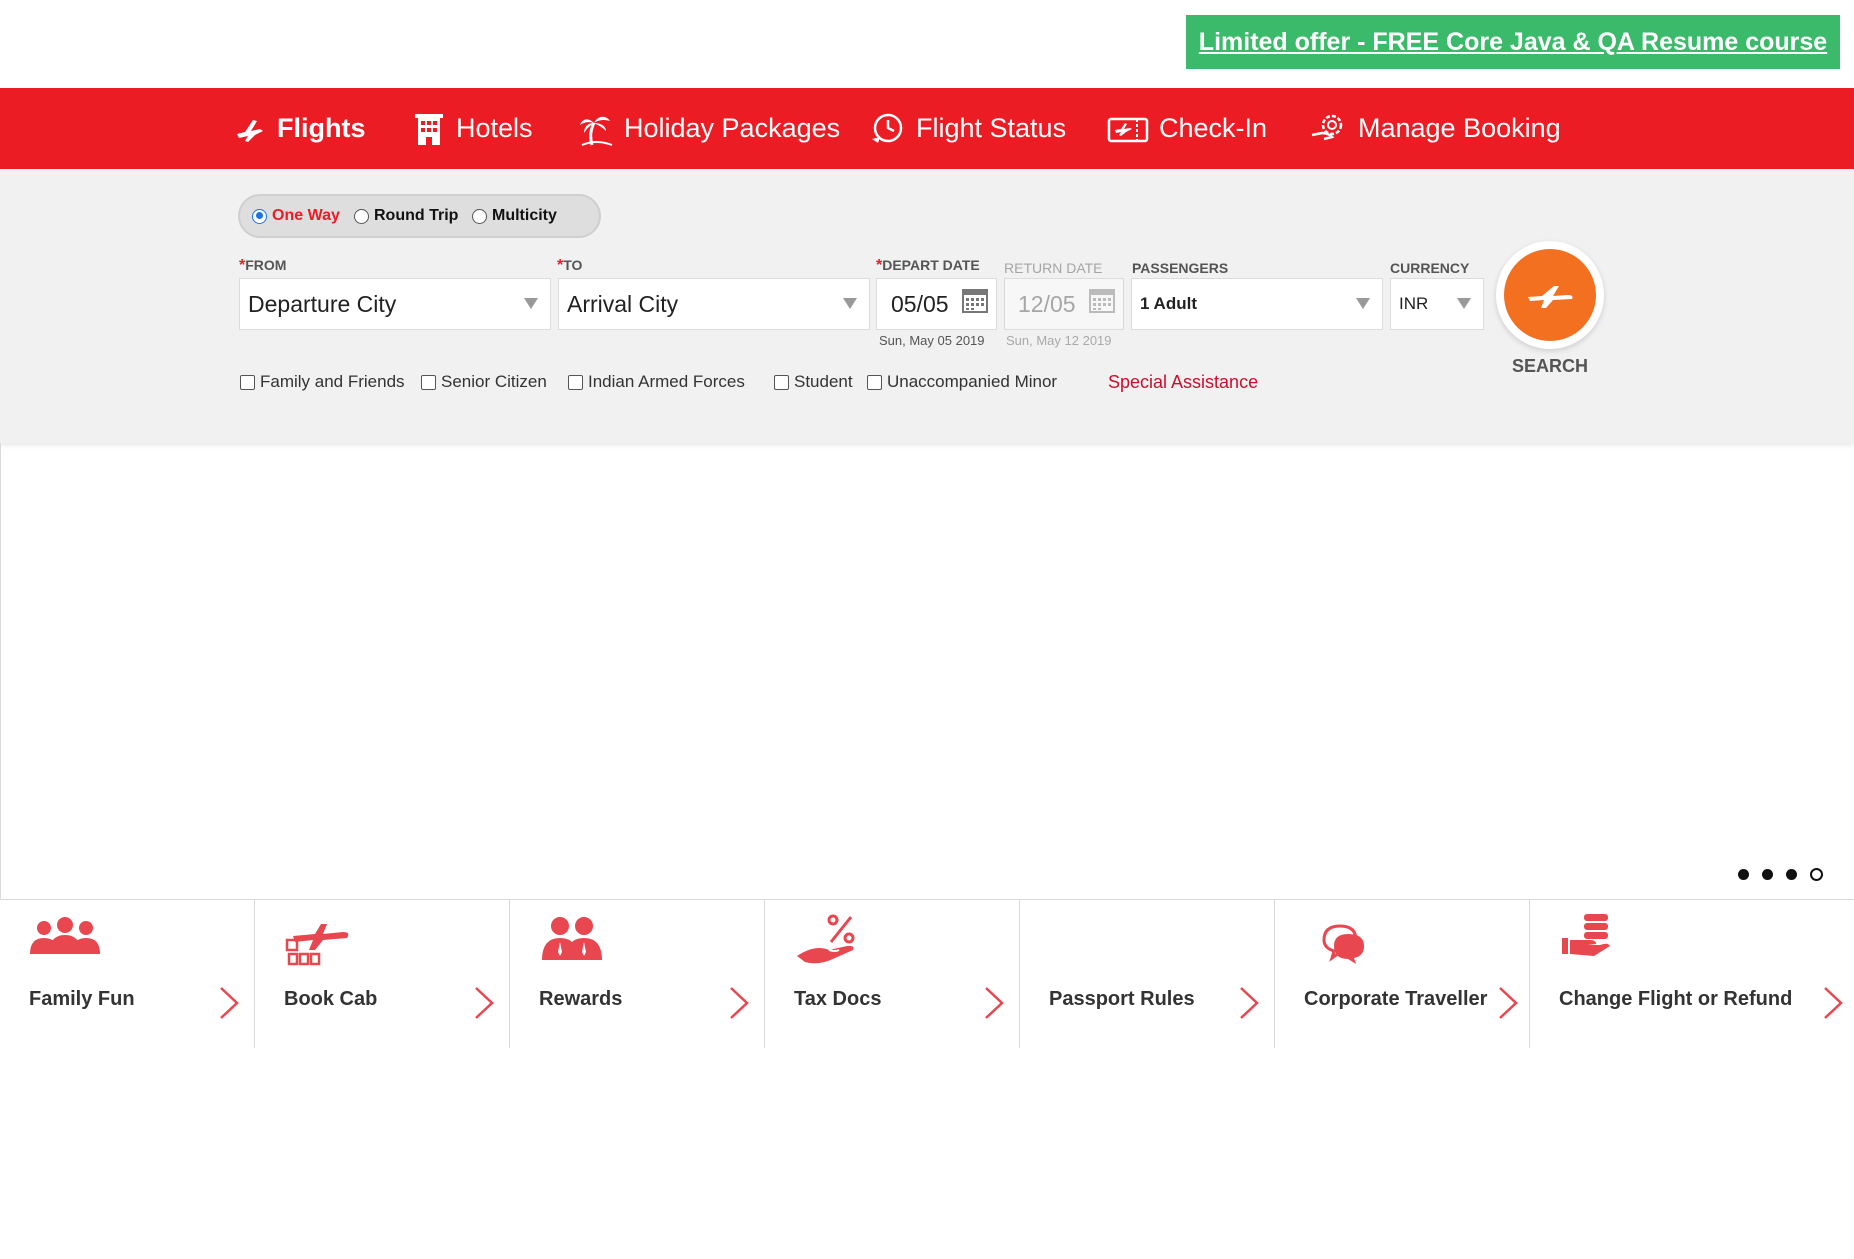 The width and height of the screenshot is (1854, 1259). Describe the element at coordinates (1213, 128) in the screenshot. I see `nav-check-in-label: Check-In` at that location.